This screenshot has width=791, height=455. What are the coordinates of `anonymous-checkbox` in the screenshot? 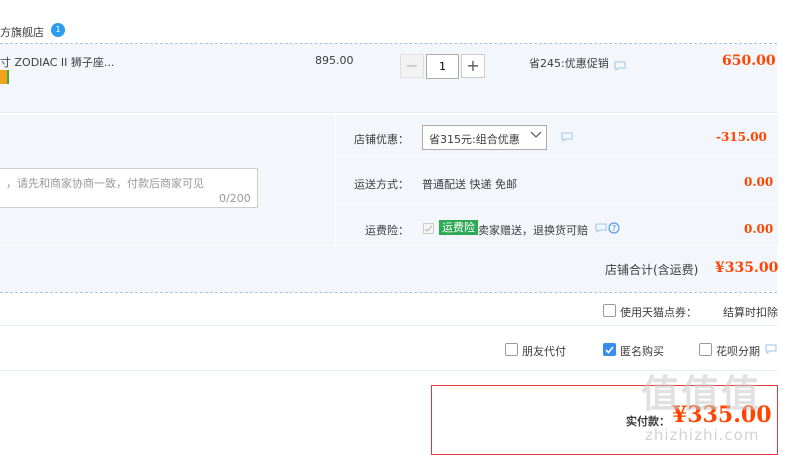 It's located at (609, 349).